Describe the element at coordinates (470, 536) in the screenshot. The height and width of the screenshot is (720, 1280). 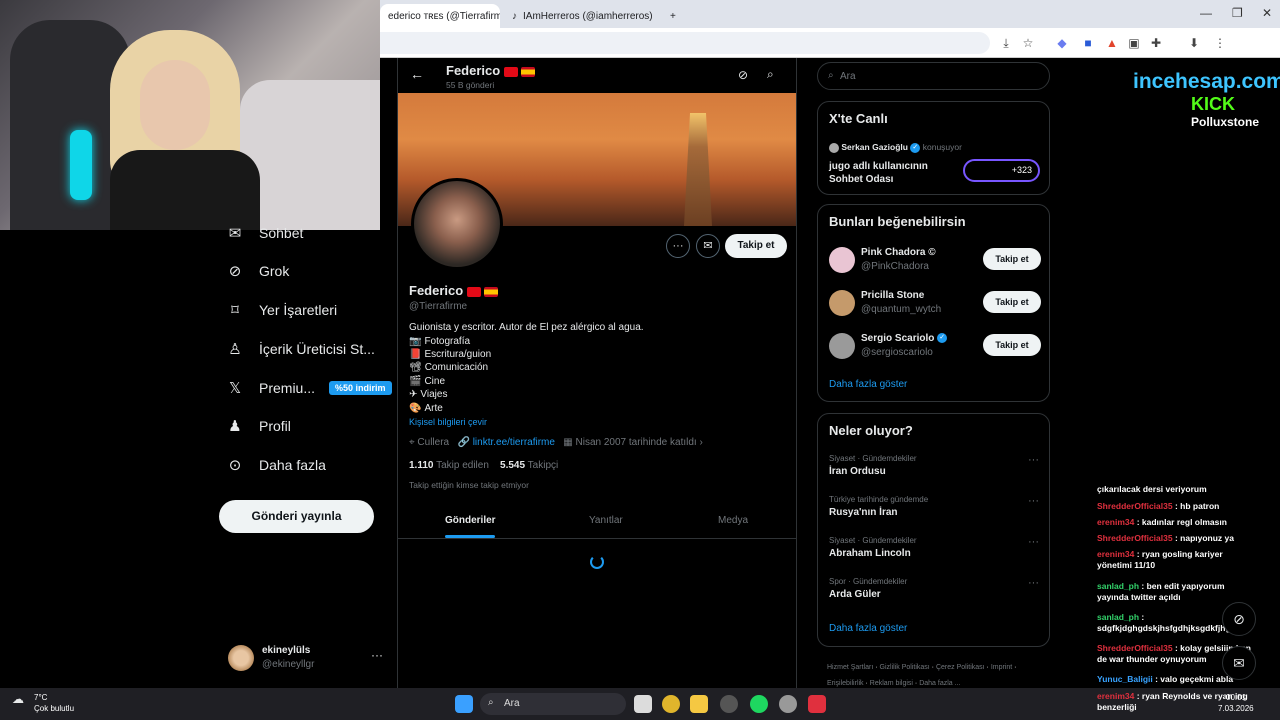
I see `active-tab-indicator` at that location.